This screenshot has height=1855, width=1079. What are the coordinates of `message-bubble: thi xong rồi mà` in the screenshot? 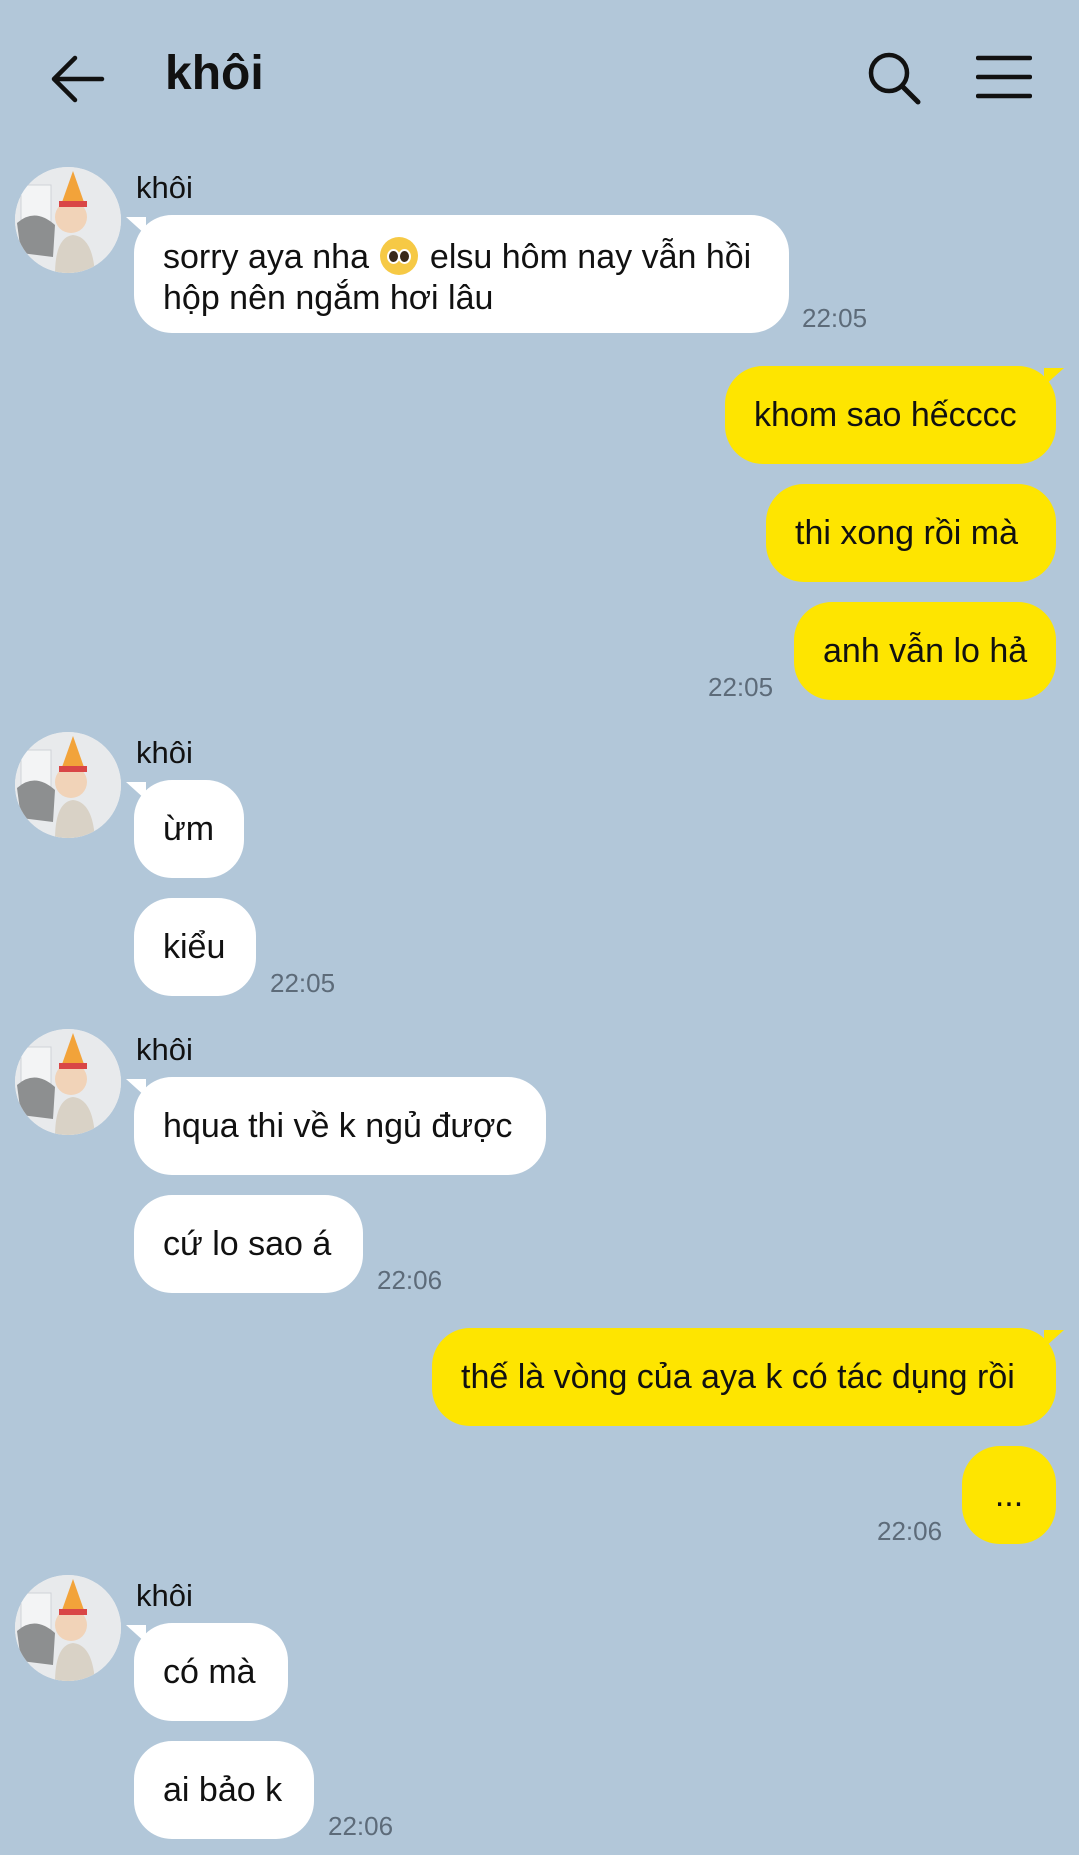 It's located at (911, 533).